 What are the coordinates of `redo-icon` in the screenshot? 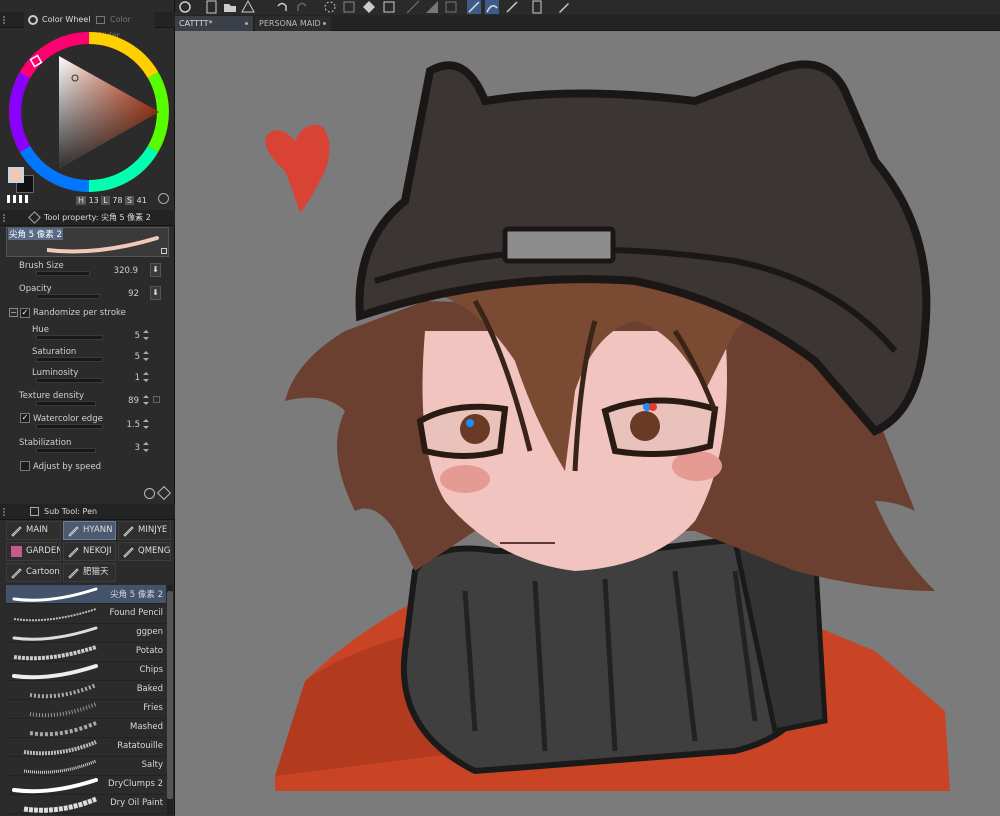 It's located at (302, 7).